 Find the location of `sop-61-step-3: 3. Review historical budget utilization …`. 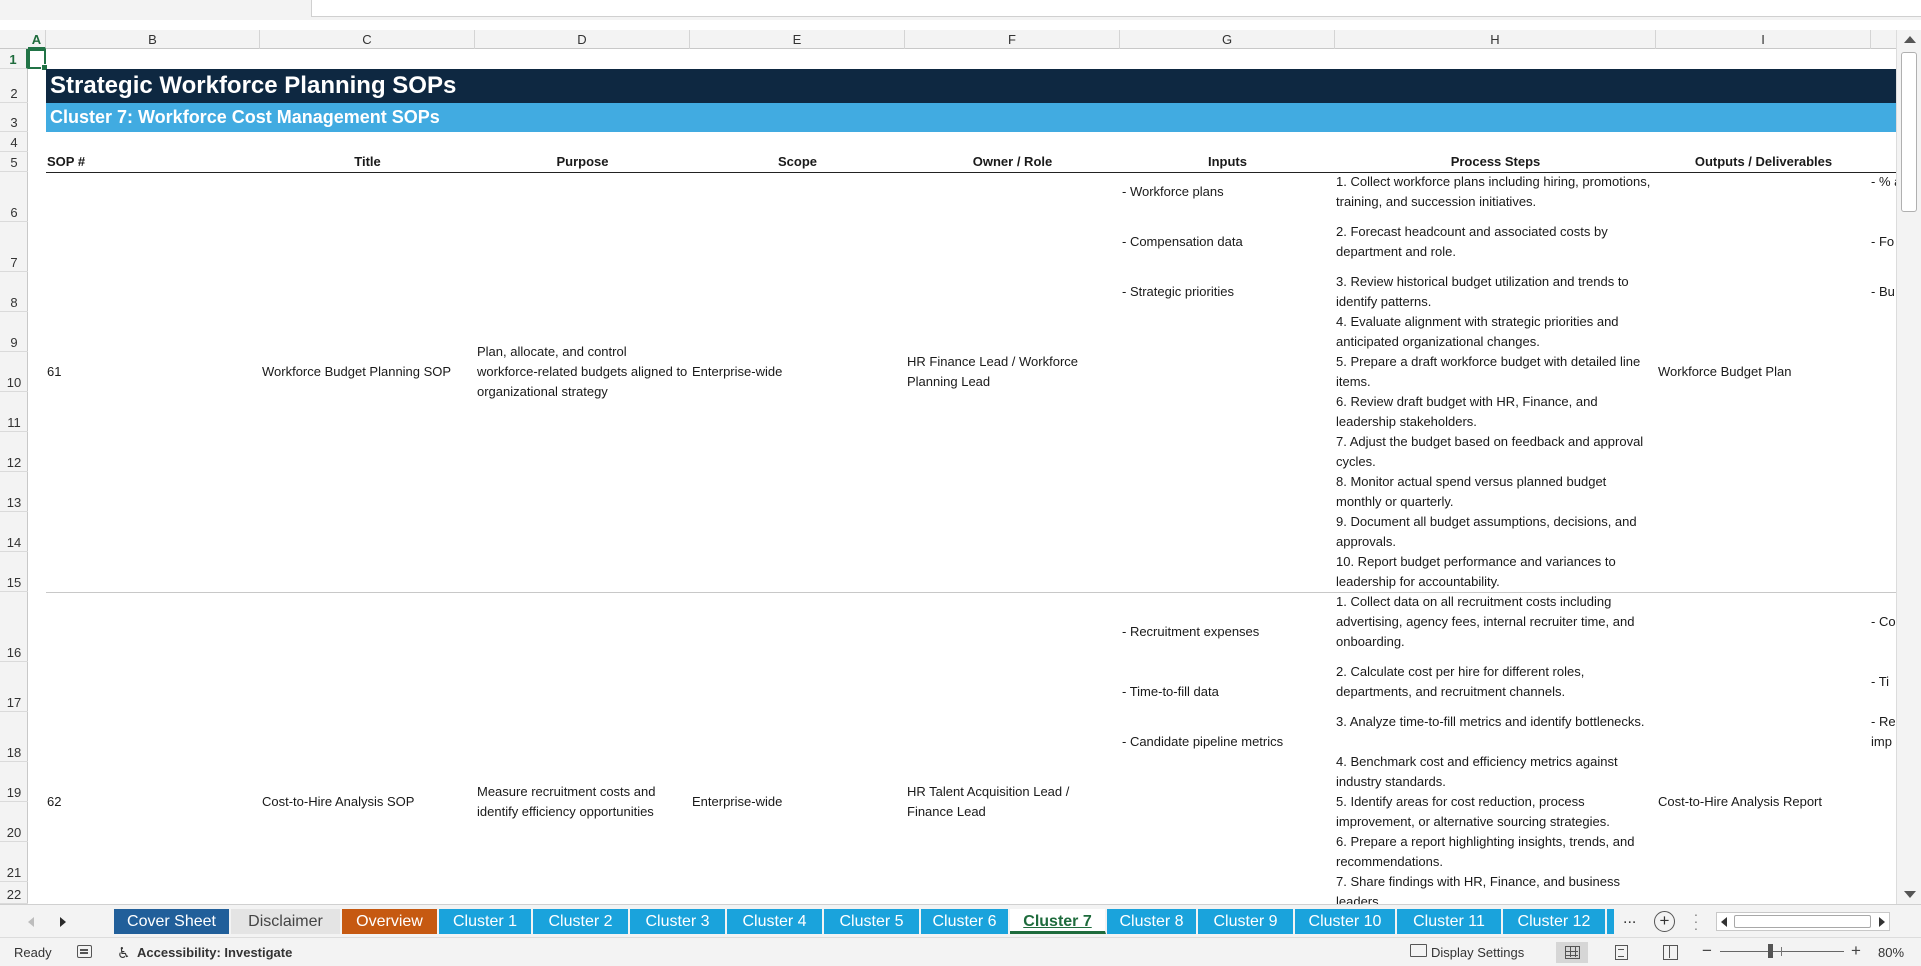

sop-61-step-3: 3. Review historical budget utilization … is located at coordinates (1495, 292).